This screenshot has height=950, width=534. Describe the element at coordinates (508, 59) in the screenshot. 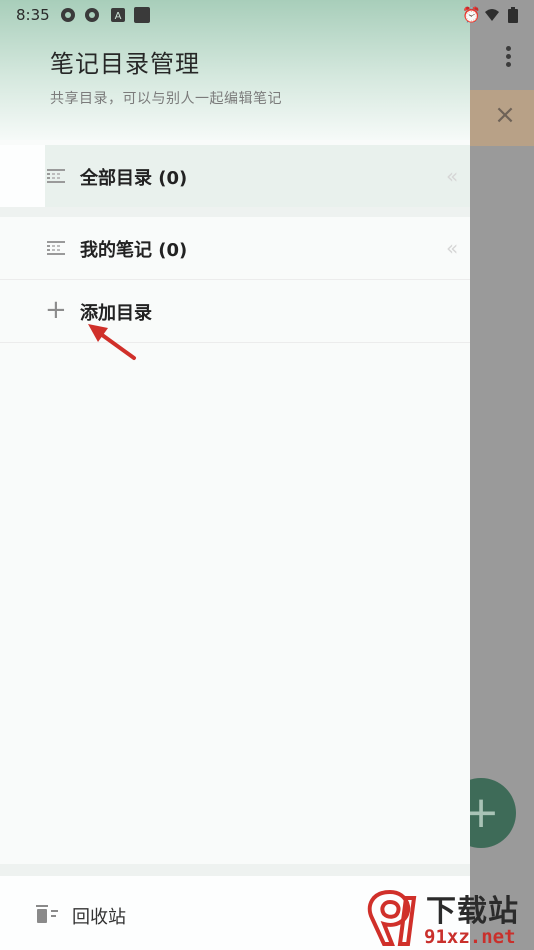

I see `more-vert-icon` at that location.